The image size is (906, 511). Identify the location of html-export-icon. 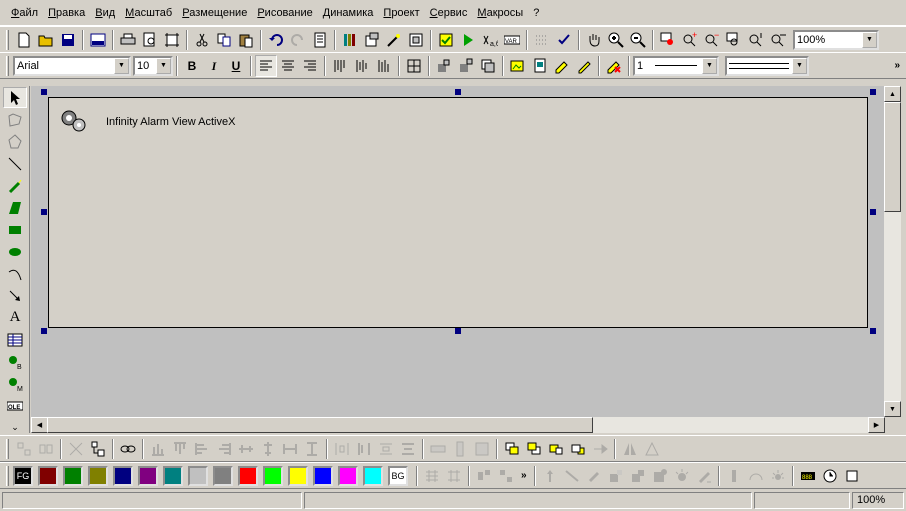
(98, 40).